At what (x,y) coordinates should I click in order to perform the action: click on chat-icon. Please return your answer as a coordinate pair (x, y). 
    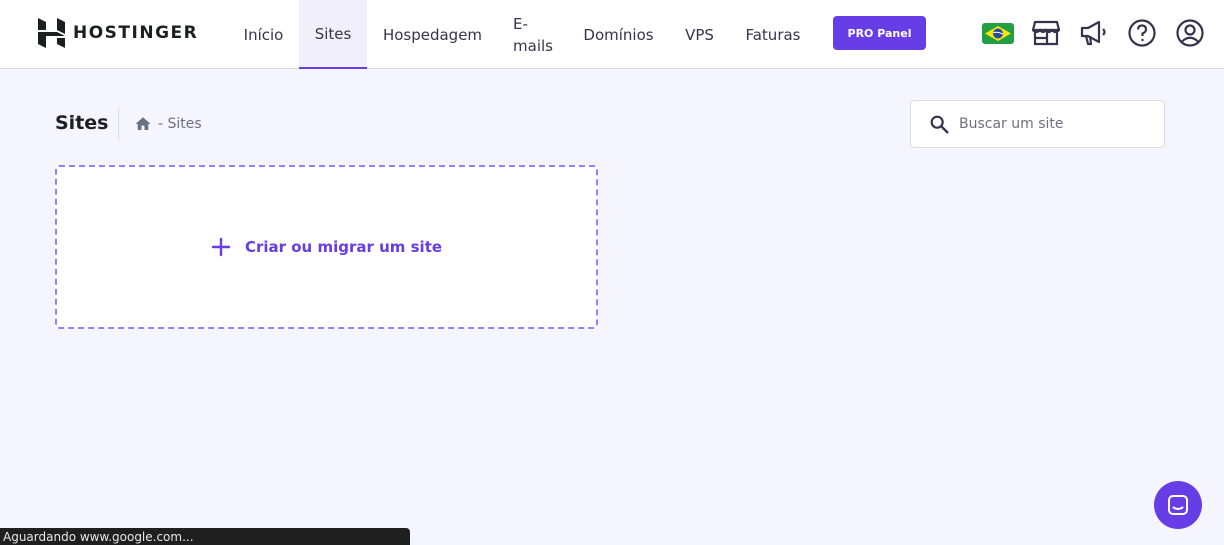
    Looking at the image, I should click on (1178, 505).